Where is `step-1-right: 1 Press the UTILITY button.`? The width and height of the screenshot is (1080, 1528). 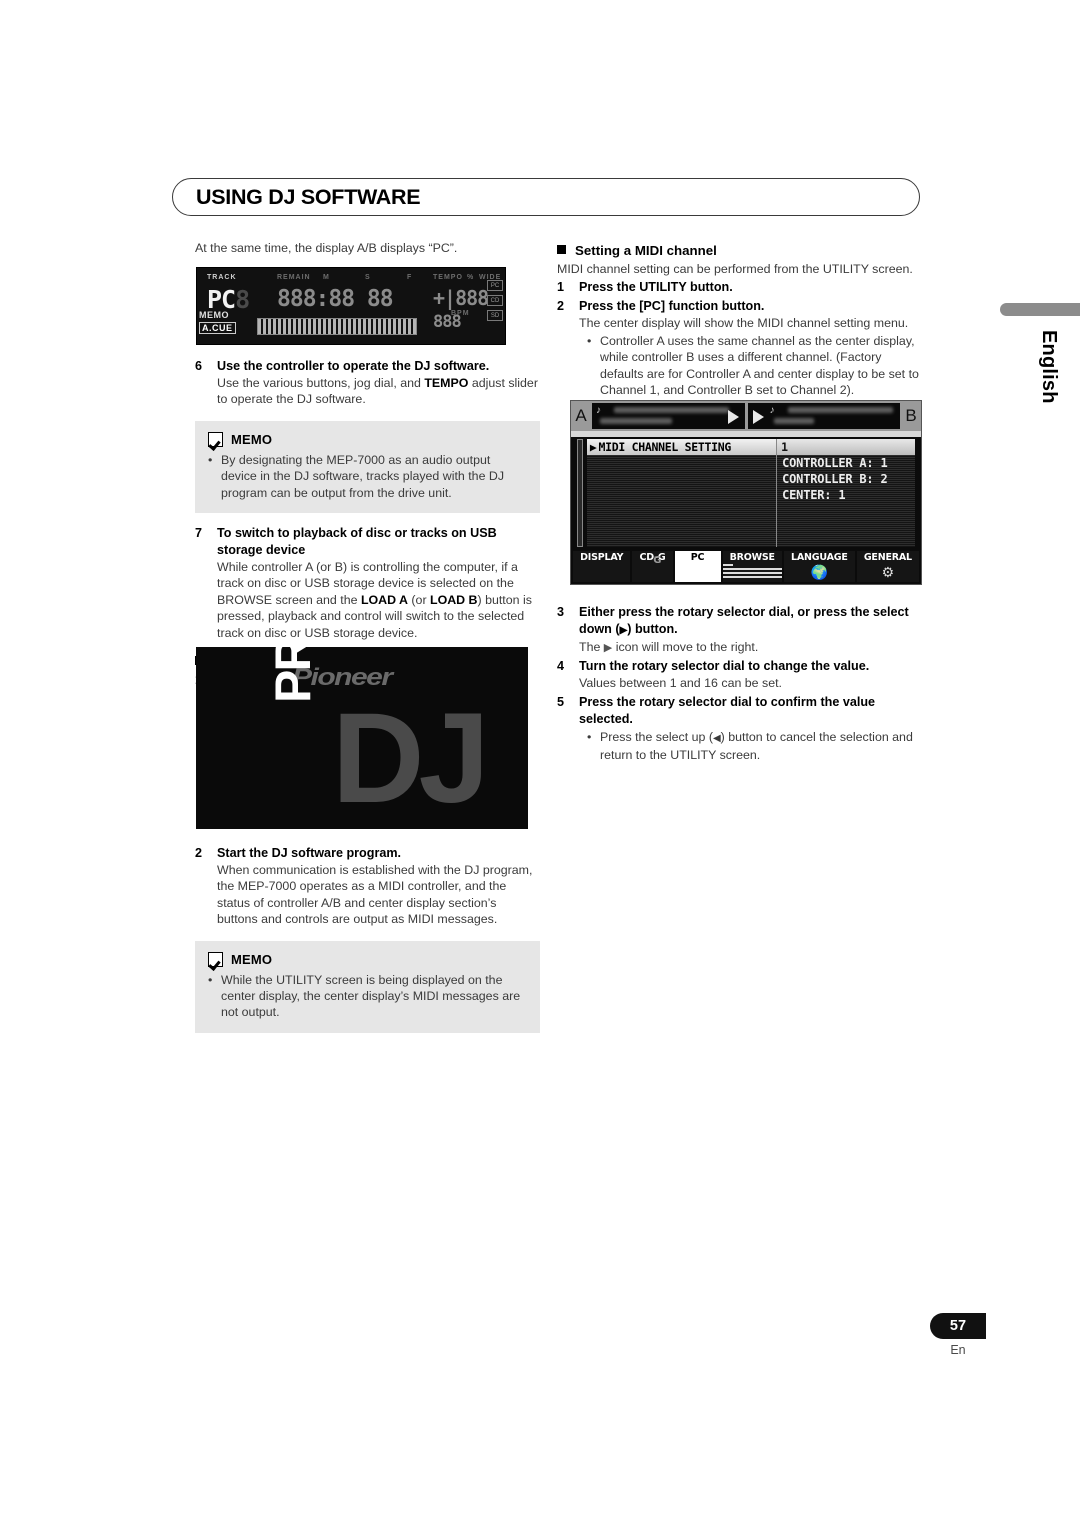
step-1-right: 1 Press the UTILITY button. is located at coordinates (739, 287).